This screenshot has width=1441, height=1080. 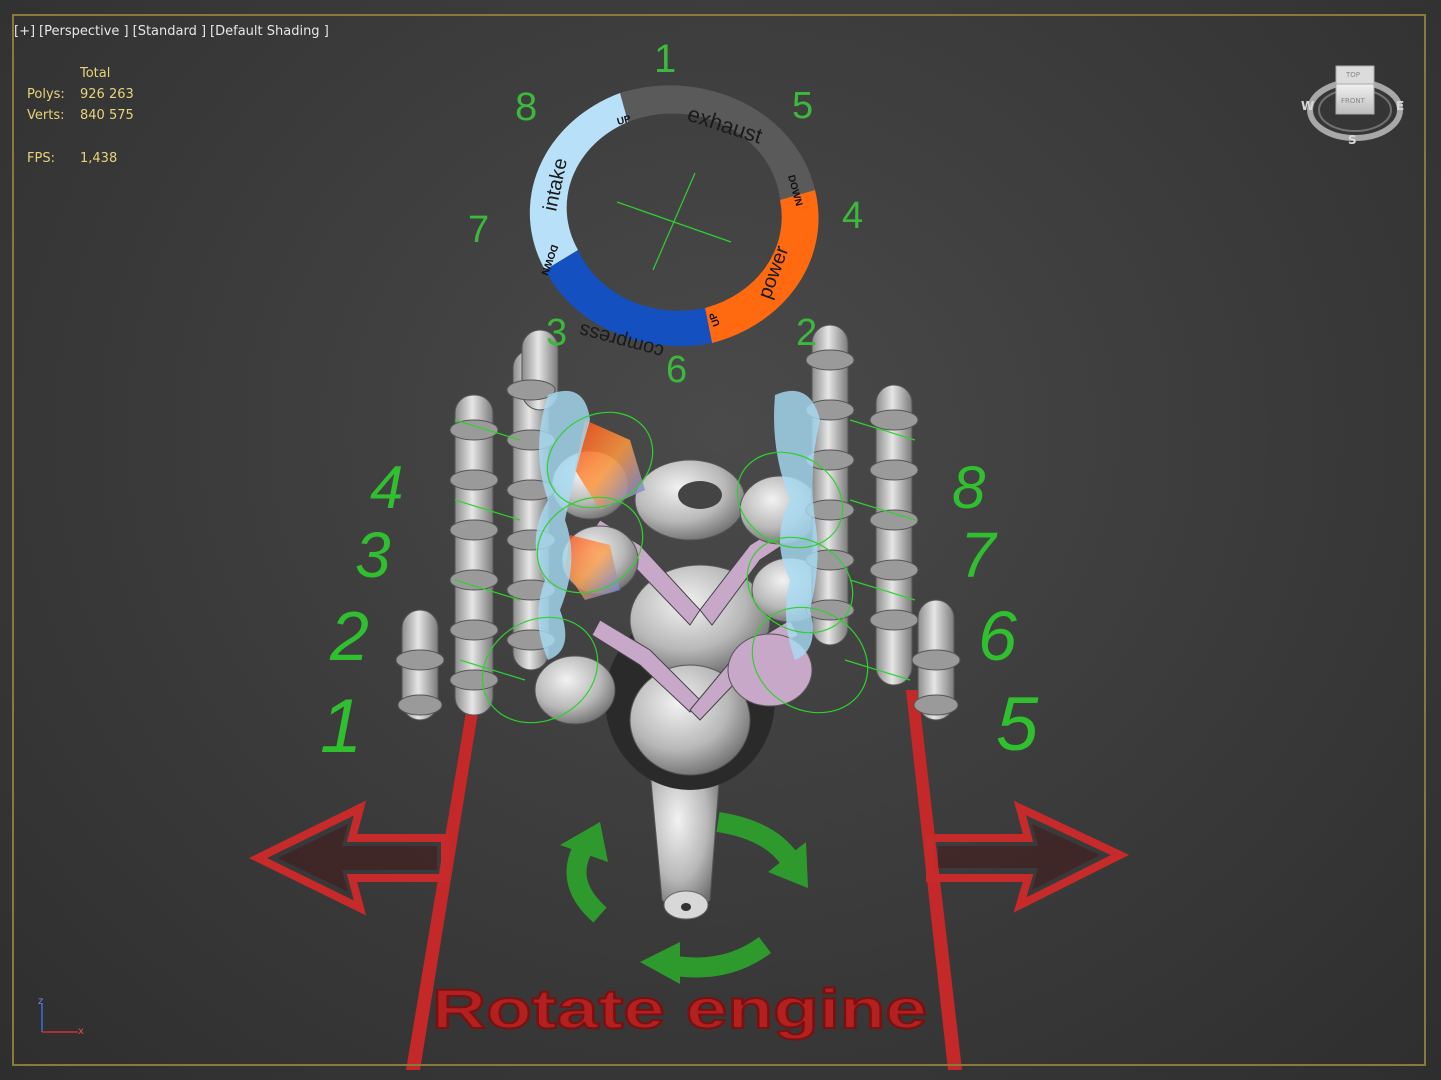 What do you see at coordinates (1352, 106) in the screenshot?
I see `viewcube: TOP FRONT W E S` at bounding box center [1352, 106].